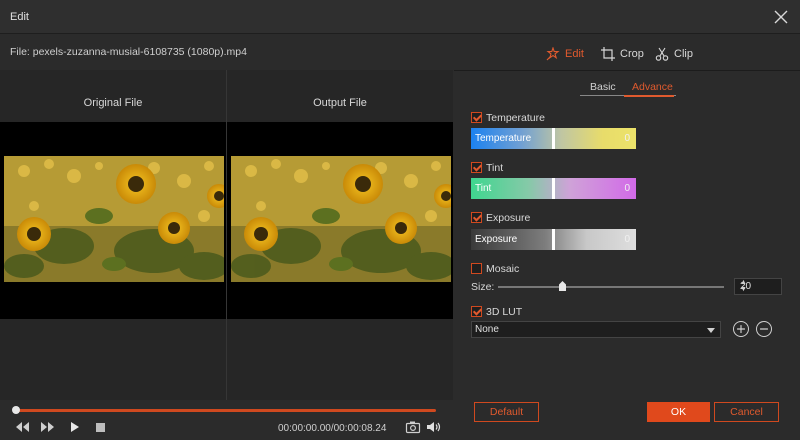 The width and height of the screenshot is (800, 440). What do you see at coordinates (627, 138) in the screenshot?
I see `temperature-value: 0` at bounding box center [627, 138].